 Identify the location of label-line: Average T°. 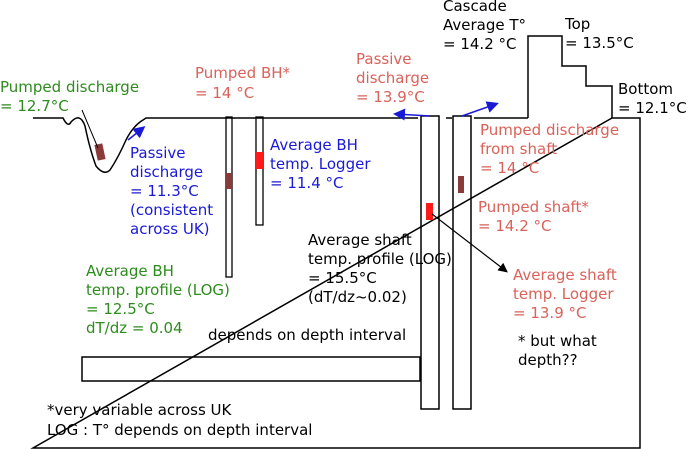
(484, 25).